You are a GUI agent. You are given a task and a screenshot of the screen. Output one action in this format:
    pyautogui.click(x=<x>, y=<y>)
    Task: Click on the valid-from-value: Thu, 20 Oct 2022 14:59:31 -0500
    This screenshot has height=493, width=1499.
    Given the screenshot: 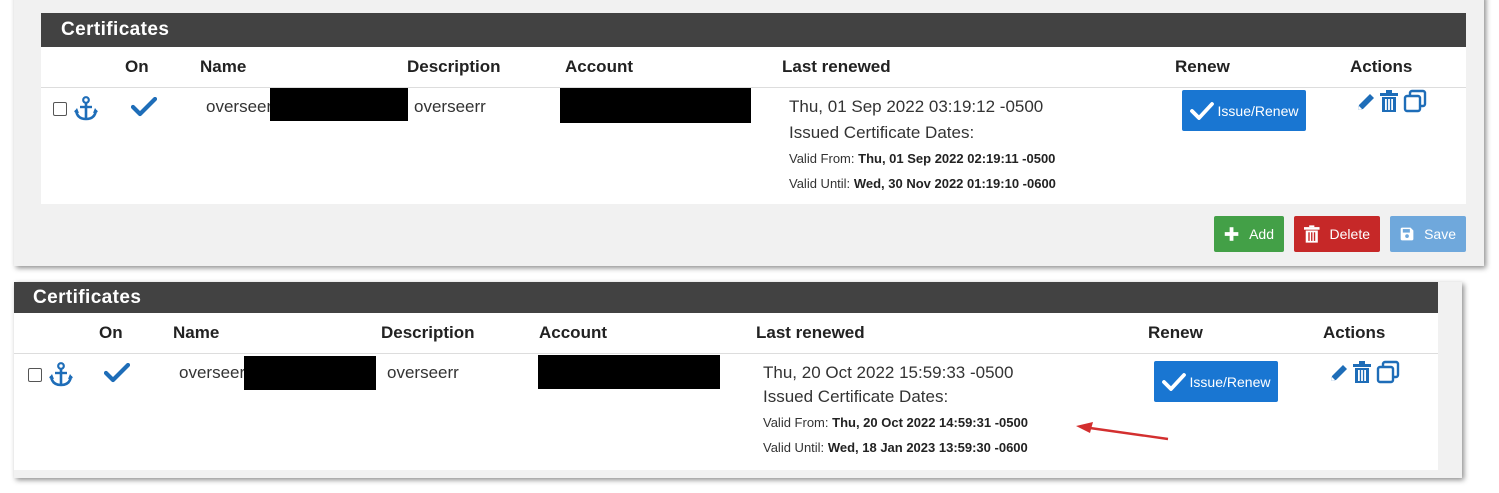 What is the action you would take?
    pyautogui.click(x=930, y=422)
    